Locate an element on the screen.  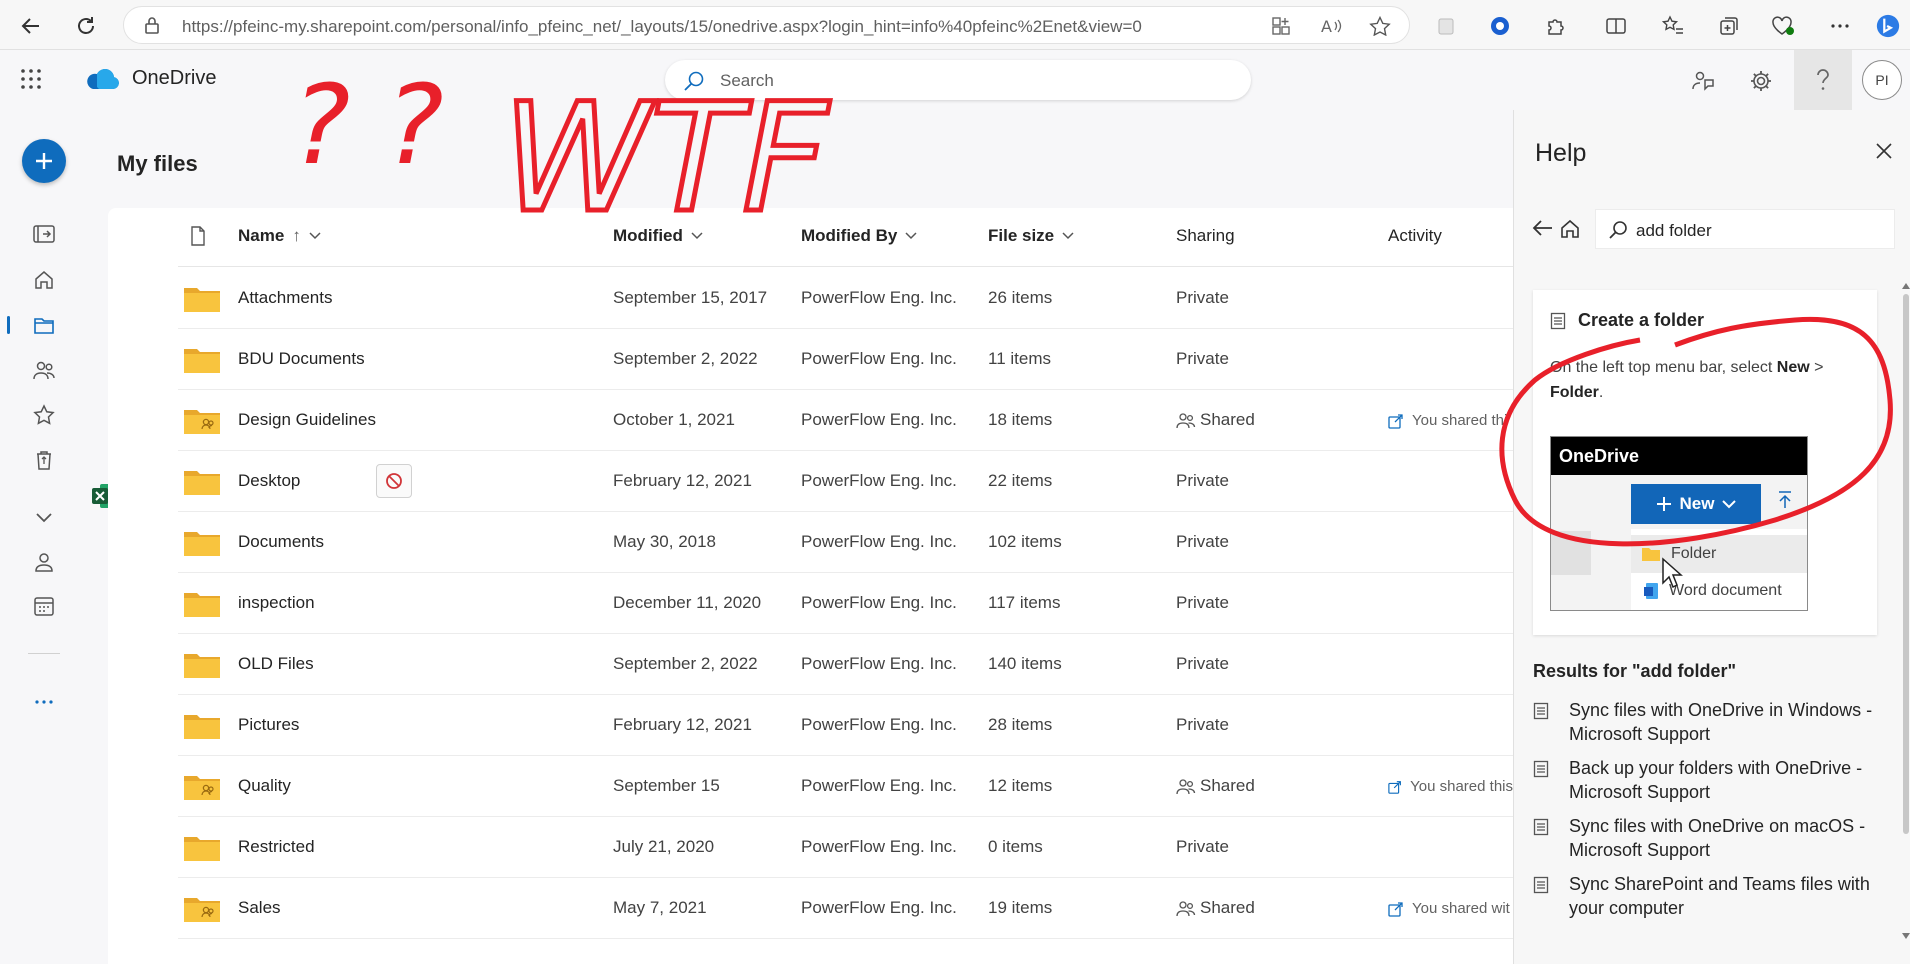
refresh-icon is located at coordinates (86, 25).